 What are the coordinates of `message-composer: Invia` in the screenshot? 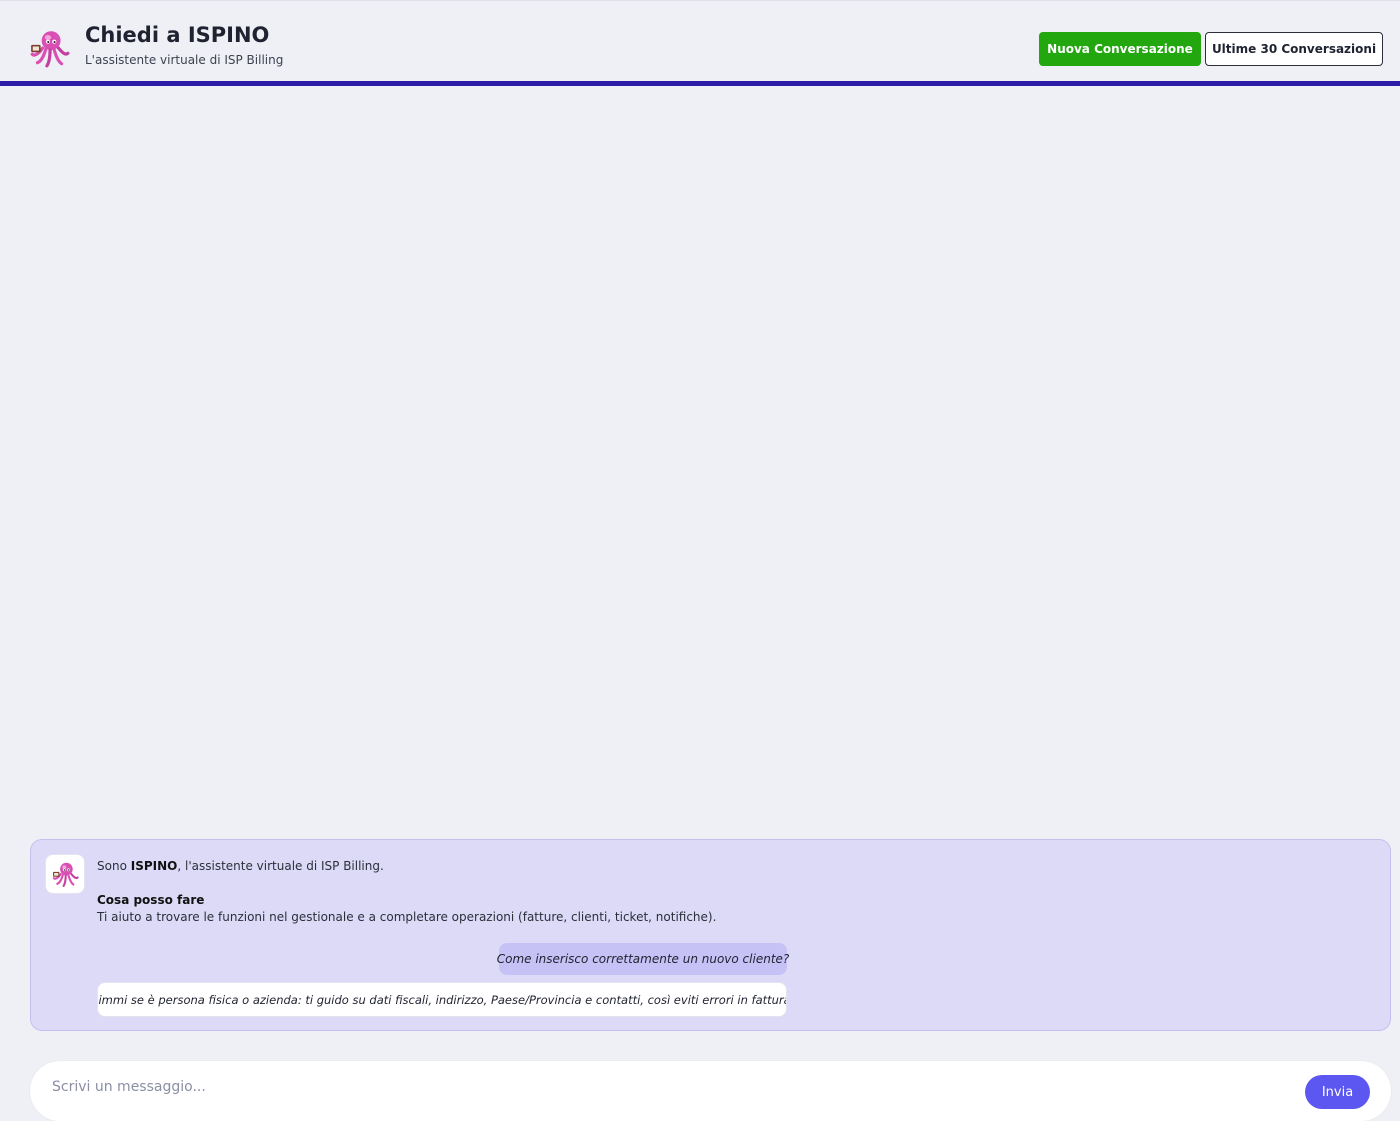 It's located at (710, 1091).